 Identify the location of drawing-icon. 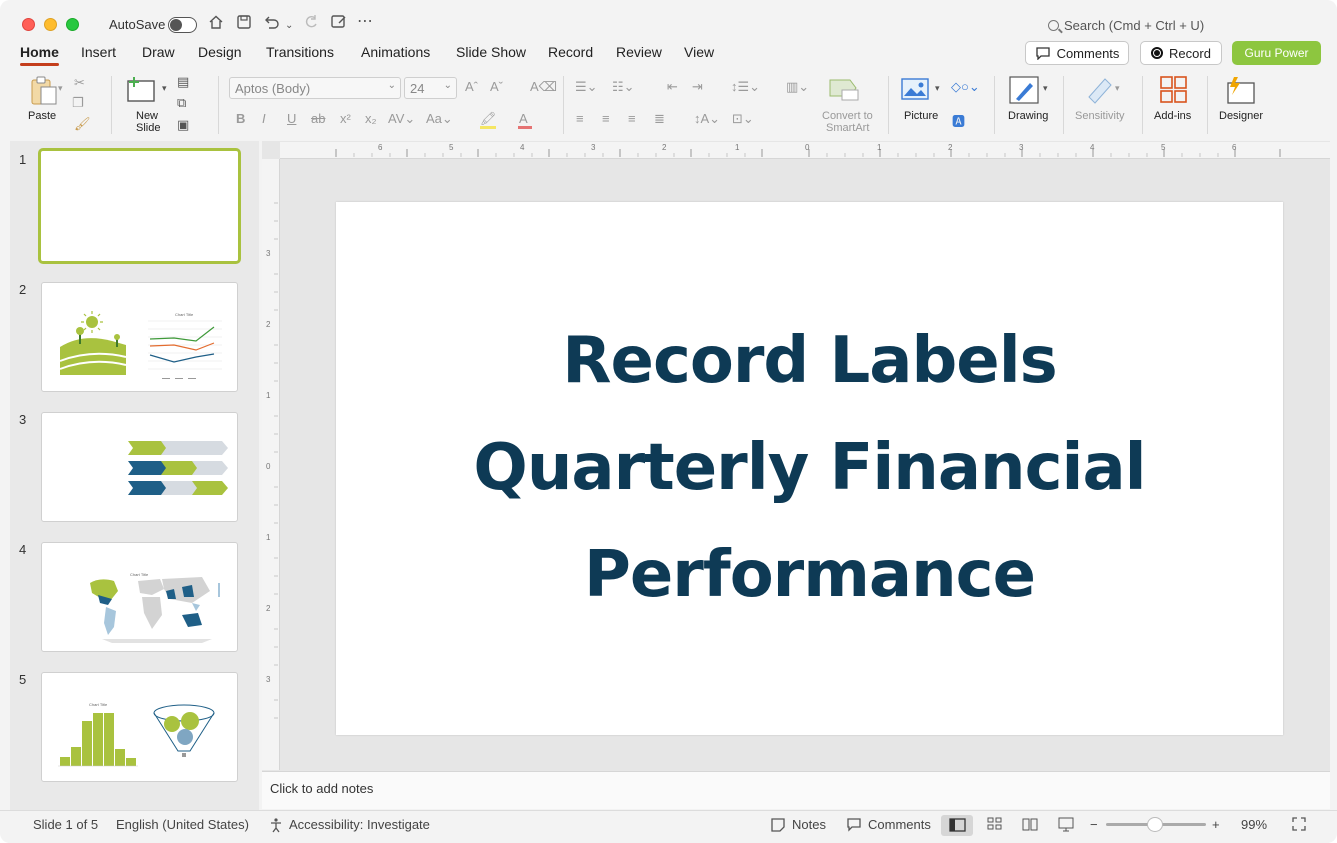
(1024, 90).